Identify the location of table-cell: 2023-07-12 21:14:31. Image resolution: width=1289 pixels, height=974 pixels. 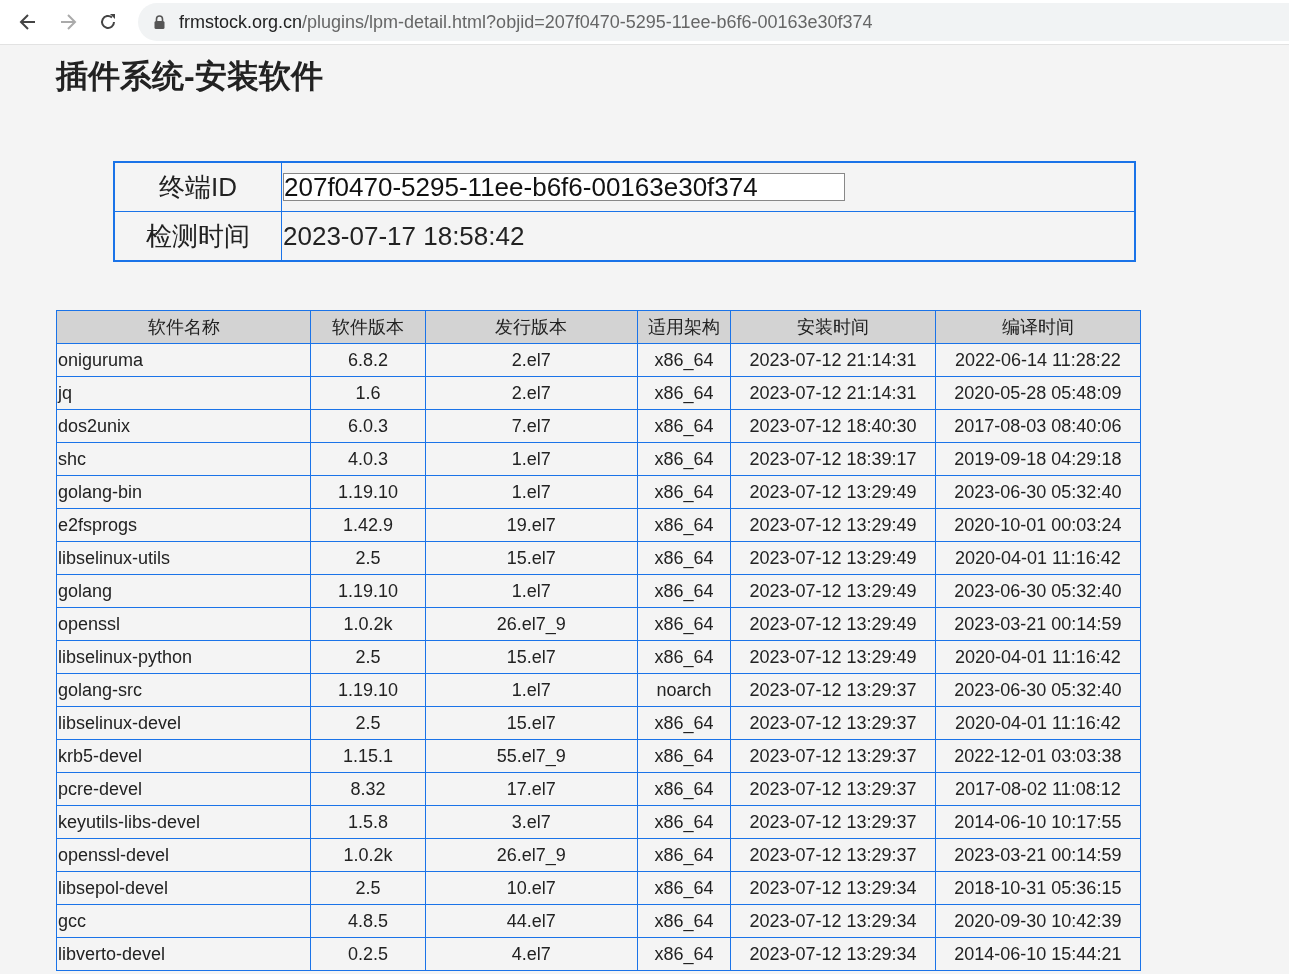
(833, 393).